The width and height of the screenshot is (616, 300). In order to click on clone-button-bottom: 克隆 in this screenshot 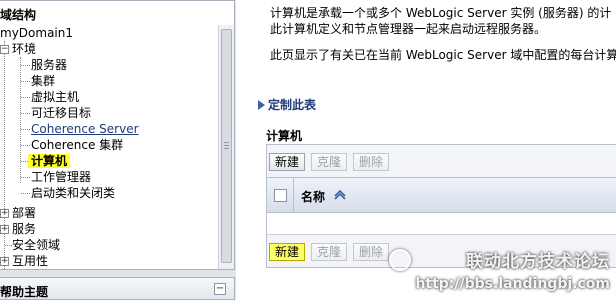, I will do `click(329, 252)`.